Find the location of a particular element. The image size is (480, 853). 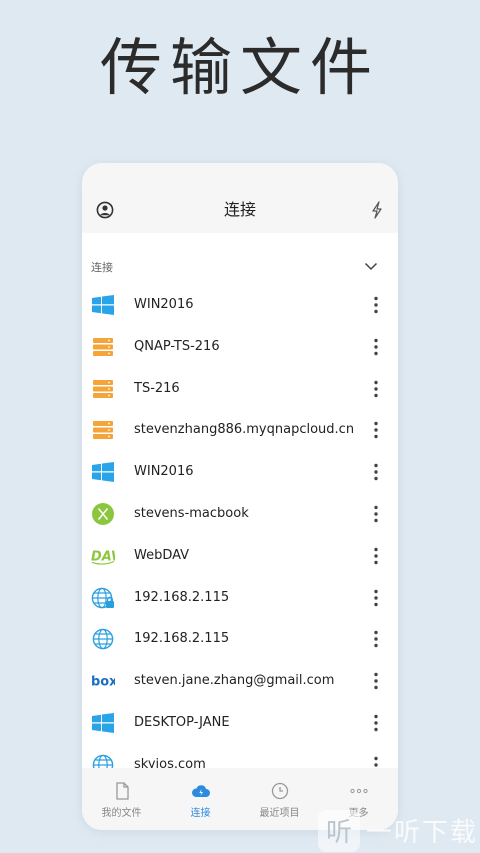

connection-name: WebDAV is located at coordinates (162, 555).